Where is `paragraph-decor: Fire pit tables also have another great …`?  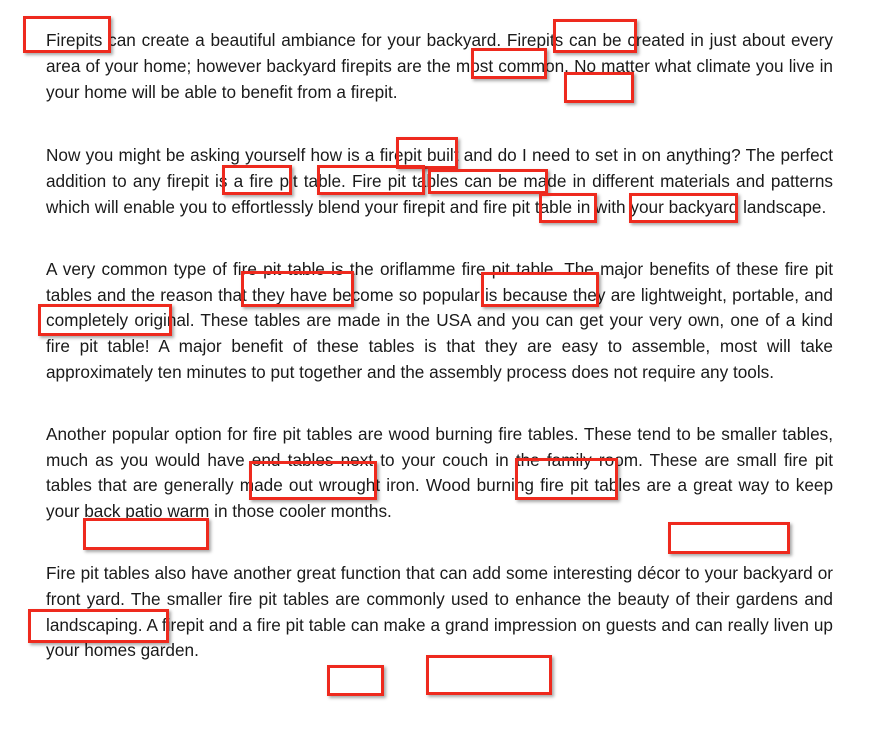 paragraph-decor: Fire pit tables also have another great … is located at coordinates (439, 611).